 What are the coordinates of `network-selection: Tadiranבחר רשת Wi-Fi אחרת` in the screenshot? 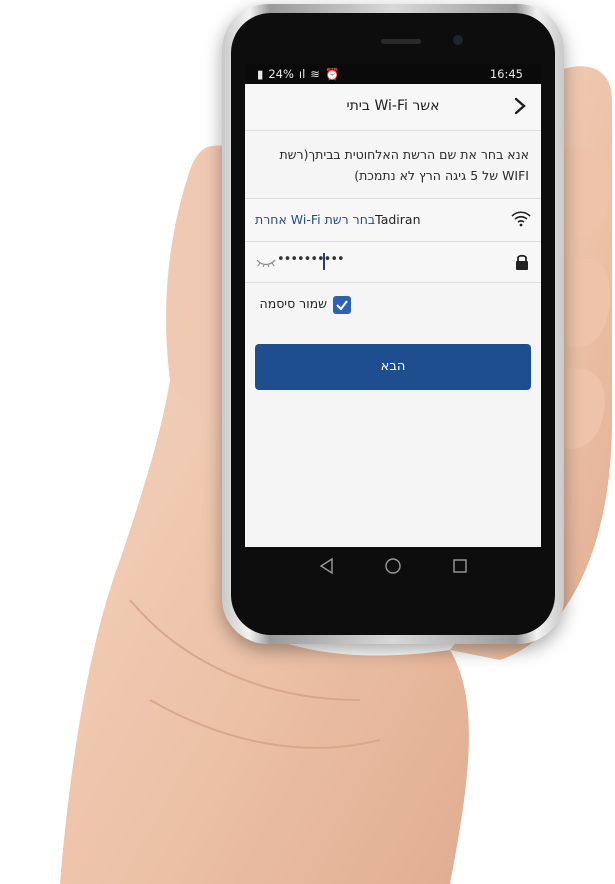 It's located at (338, 219).